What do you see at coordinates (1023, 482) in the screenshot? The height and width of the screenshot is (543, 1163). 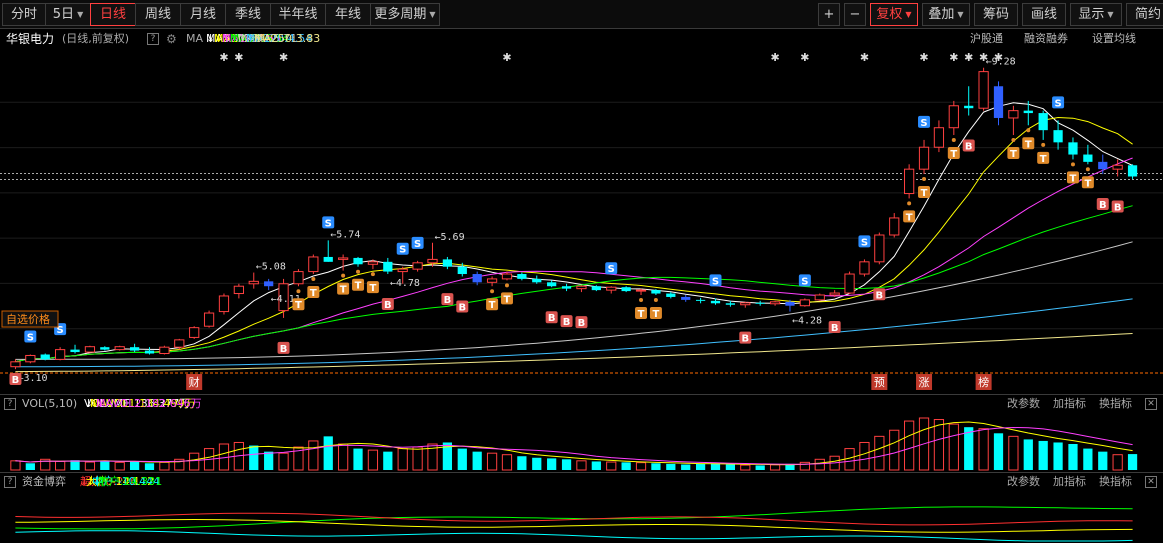 I see `fund-change-params: 改参数` at bounding box center [1023, 482].